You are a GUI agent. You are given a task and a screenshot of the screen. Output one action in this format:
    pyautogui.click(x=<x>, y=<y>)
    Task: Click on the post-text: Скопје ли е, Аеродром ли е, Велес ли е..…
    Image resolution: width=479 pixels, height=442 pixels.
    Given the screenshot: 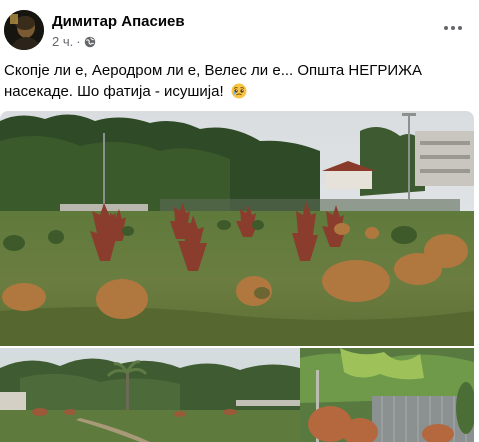 What is the action you would take?
    pyautogui.click(x=239, y=81)
    